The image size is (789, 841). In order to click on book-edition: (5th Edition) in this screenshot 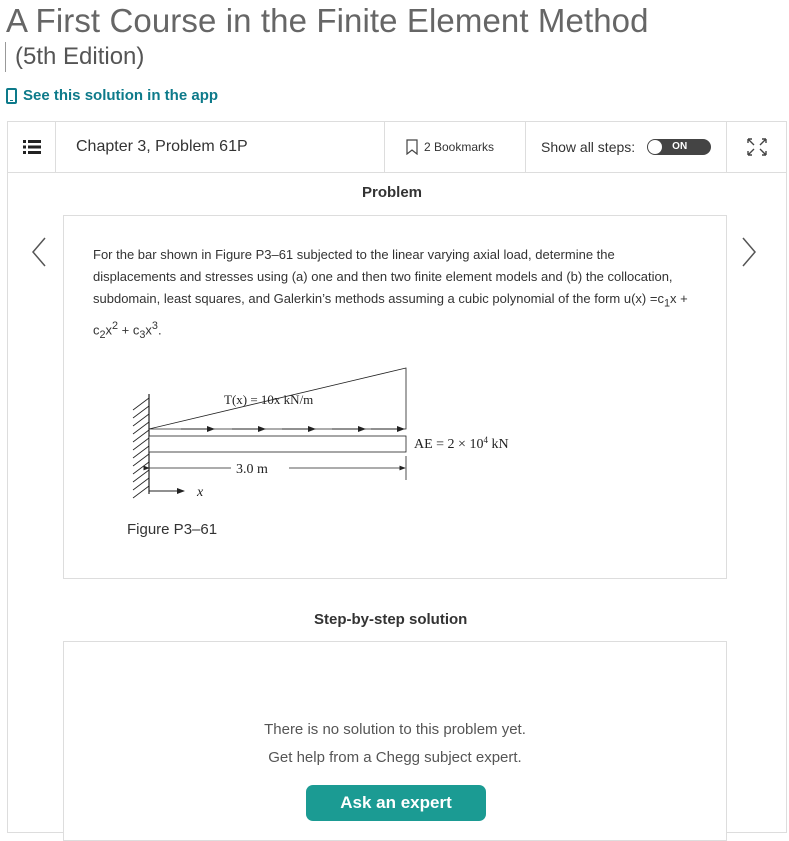, I will do `click(74, 57)`.